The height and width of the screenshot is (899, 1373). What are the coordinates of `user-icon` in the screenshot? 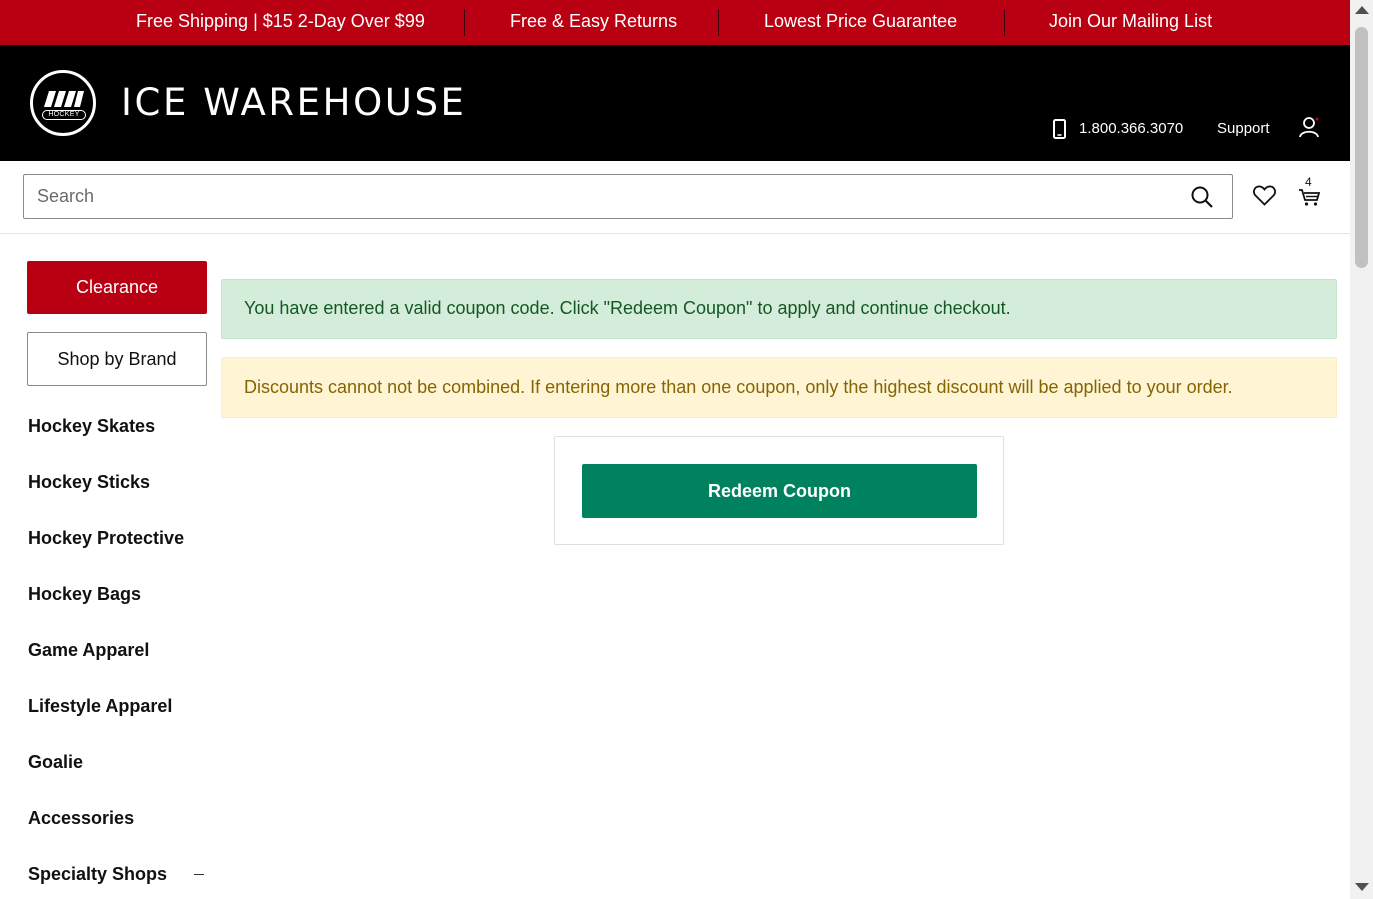 It's located at (1309, 127).